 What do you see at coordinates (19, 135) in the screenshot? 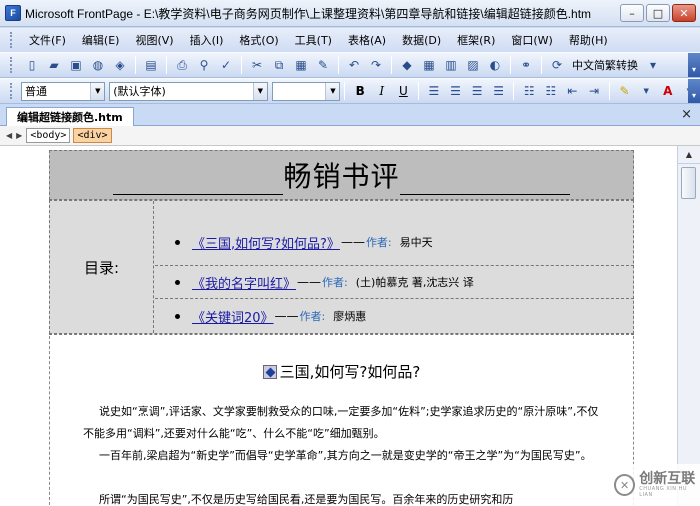
I see `tag-nav-right-icon: ▶` at bounding box center [19, 135].